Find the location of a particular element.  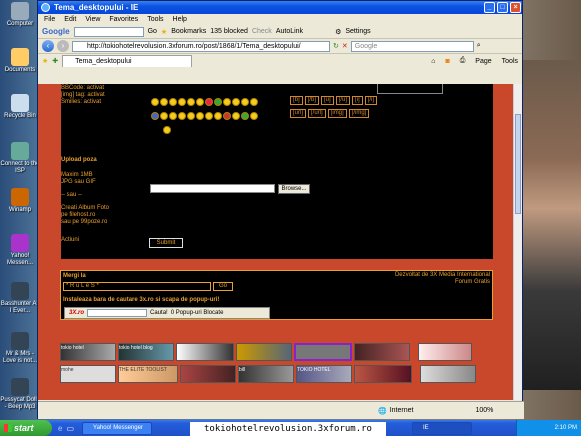

tools-menu: Tools is located at coordinates (510, 61).